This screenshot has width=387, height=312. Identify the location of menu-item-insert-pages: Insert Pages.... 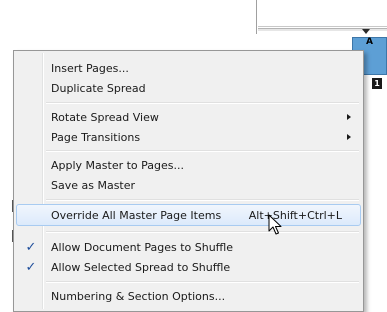
(188, 68).